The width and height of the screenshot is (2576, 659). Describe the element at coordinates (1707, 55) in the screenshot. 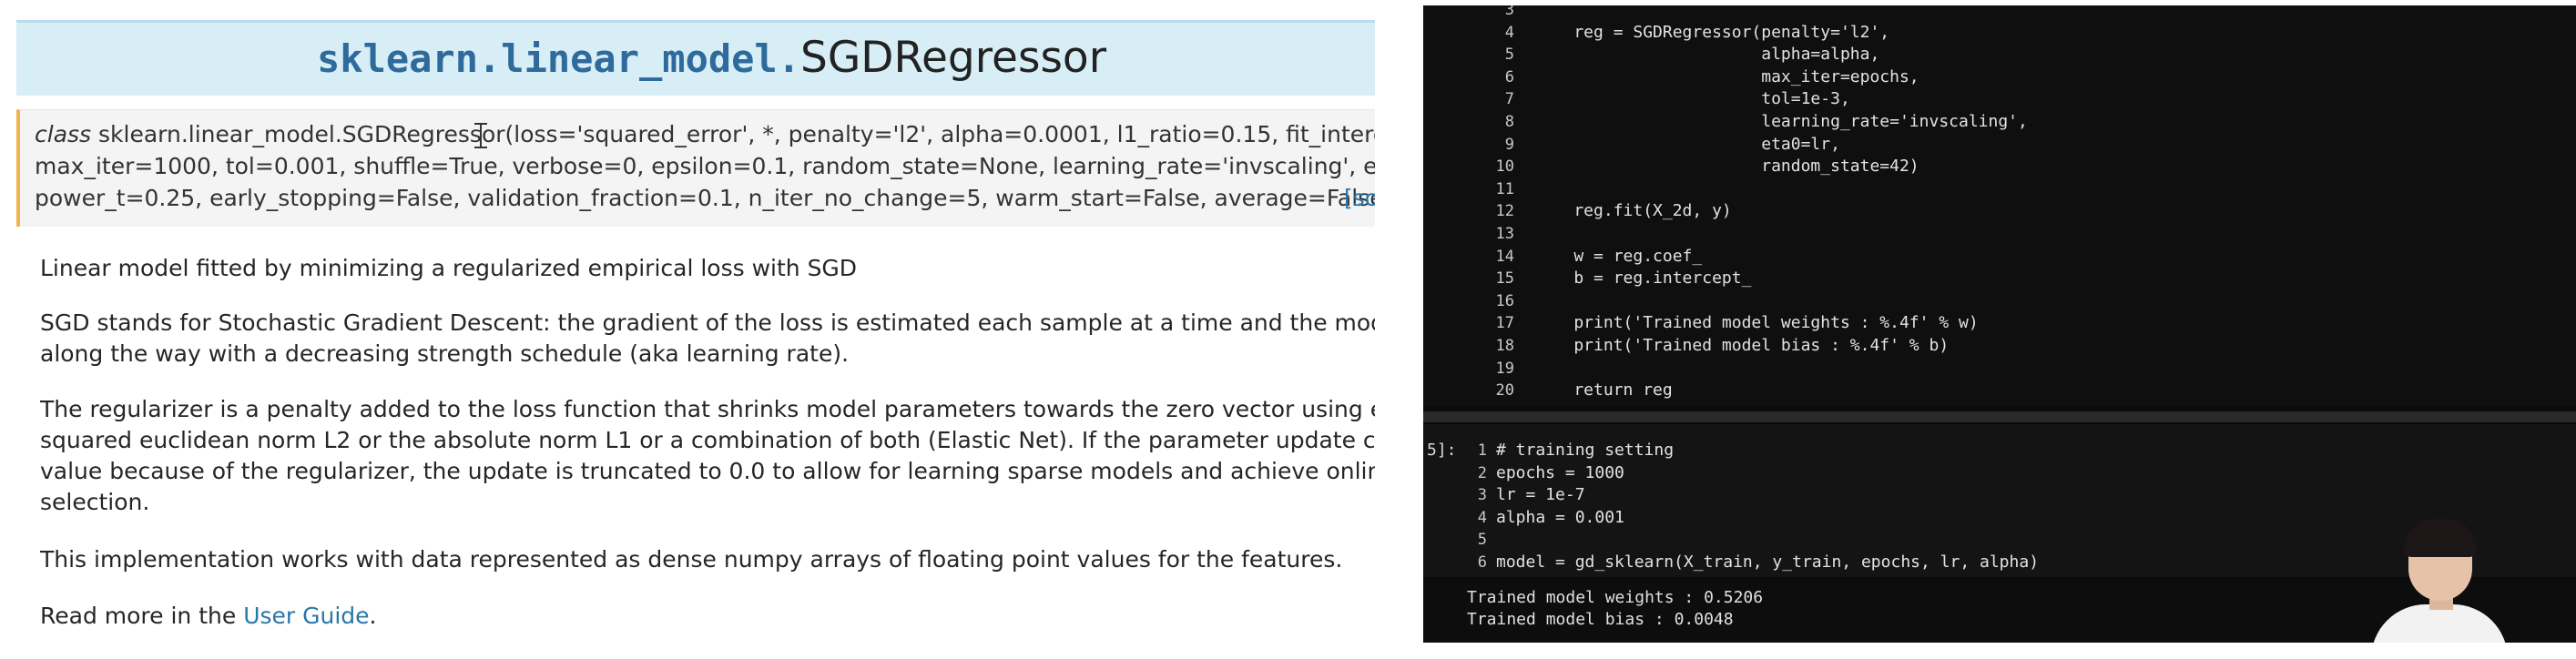

I see `code-line: alpha=alpha,` at that location.